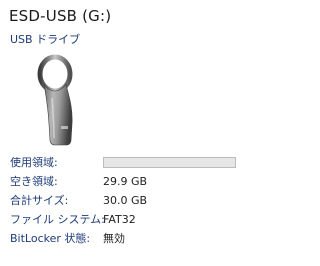 The width and height of the screenshot is (320, 266). I want to click on used-space-row: 使用領域:, so click(126, 162).